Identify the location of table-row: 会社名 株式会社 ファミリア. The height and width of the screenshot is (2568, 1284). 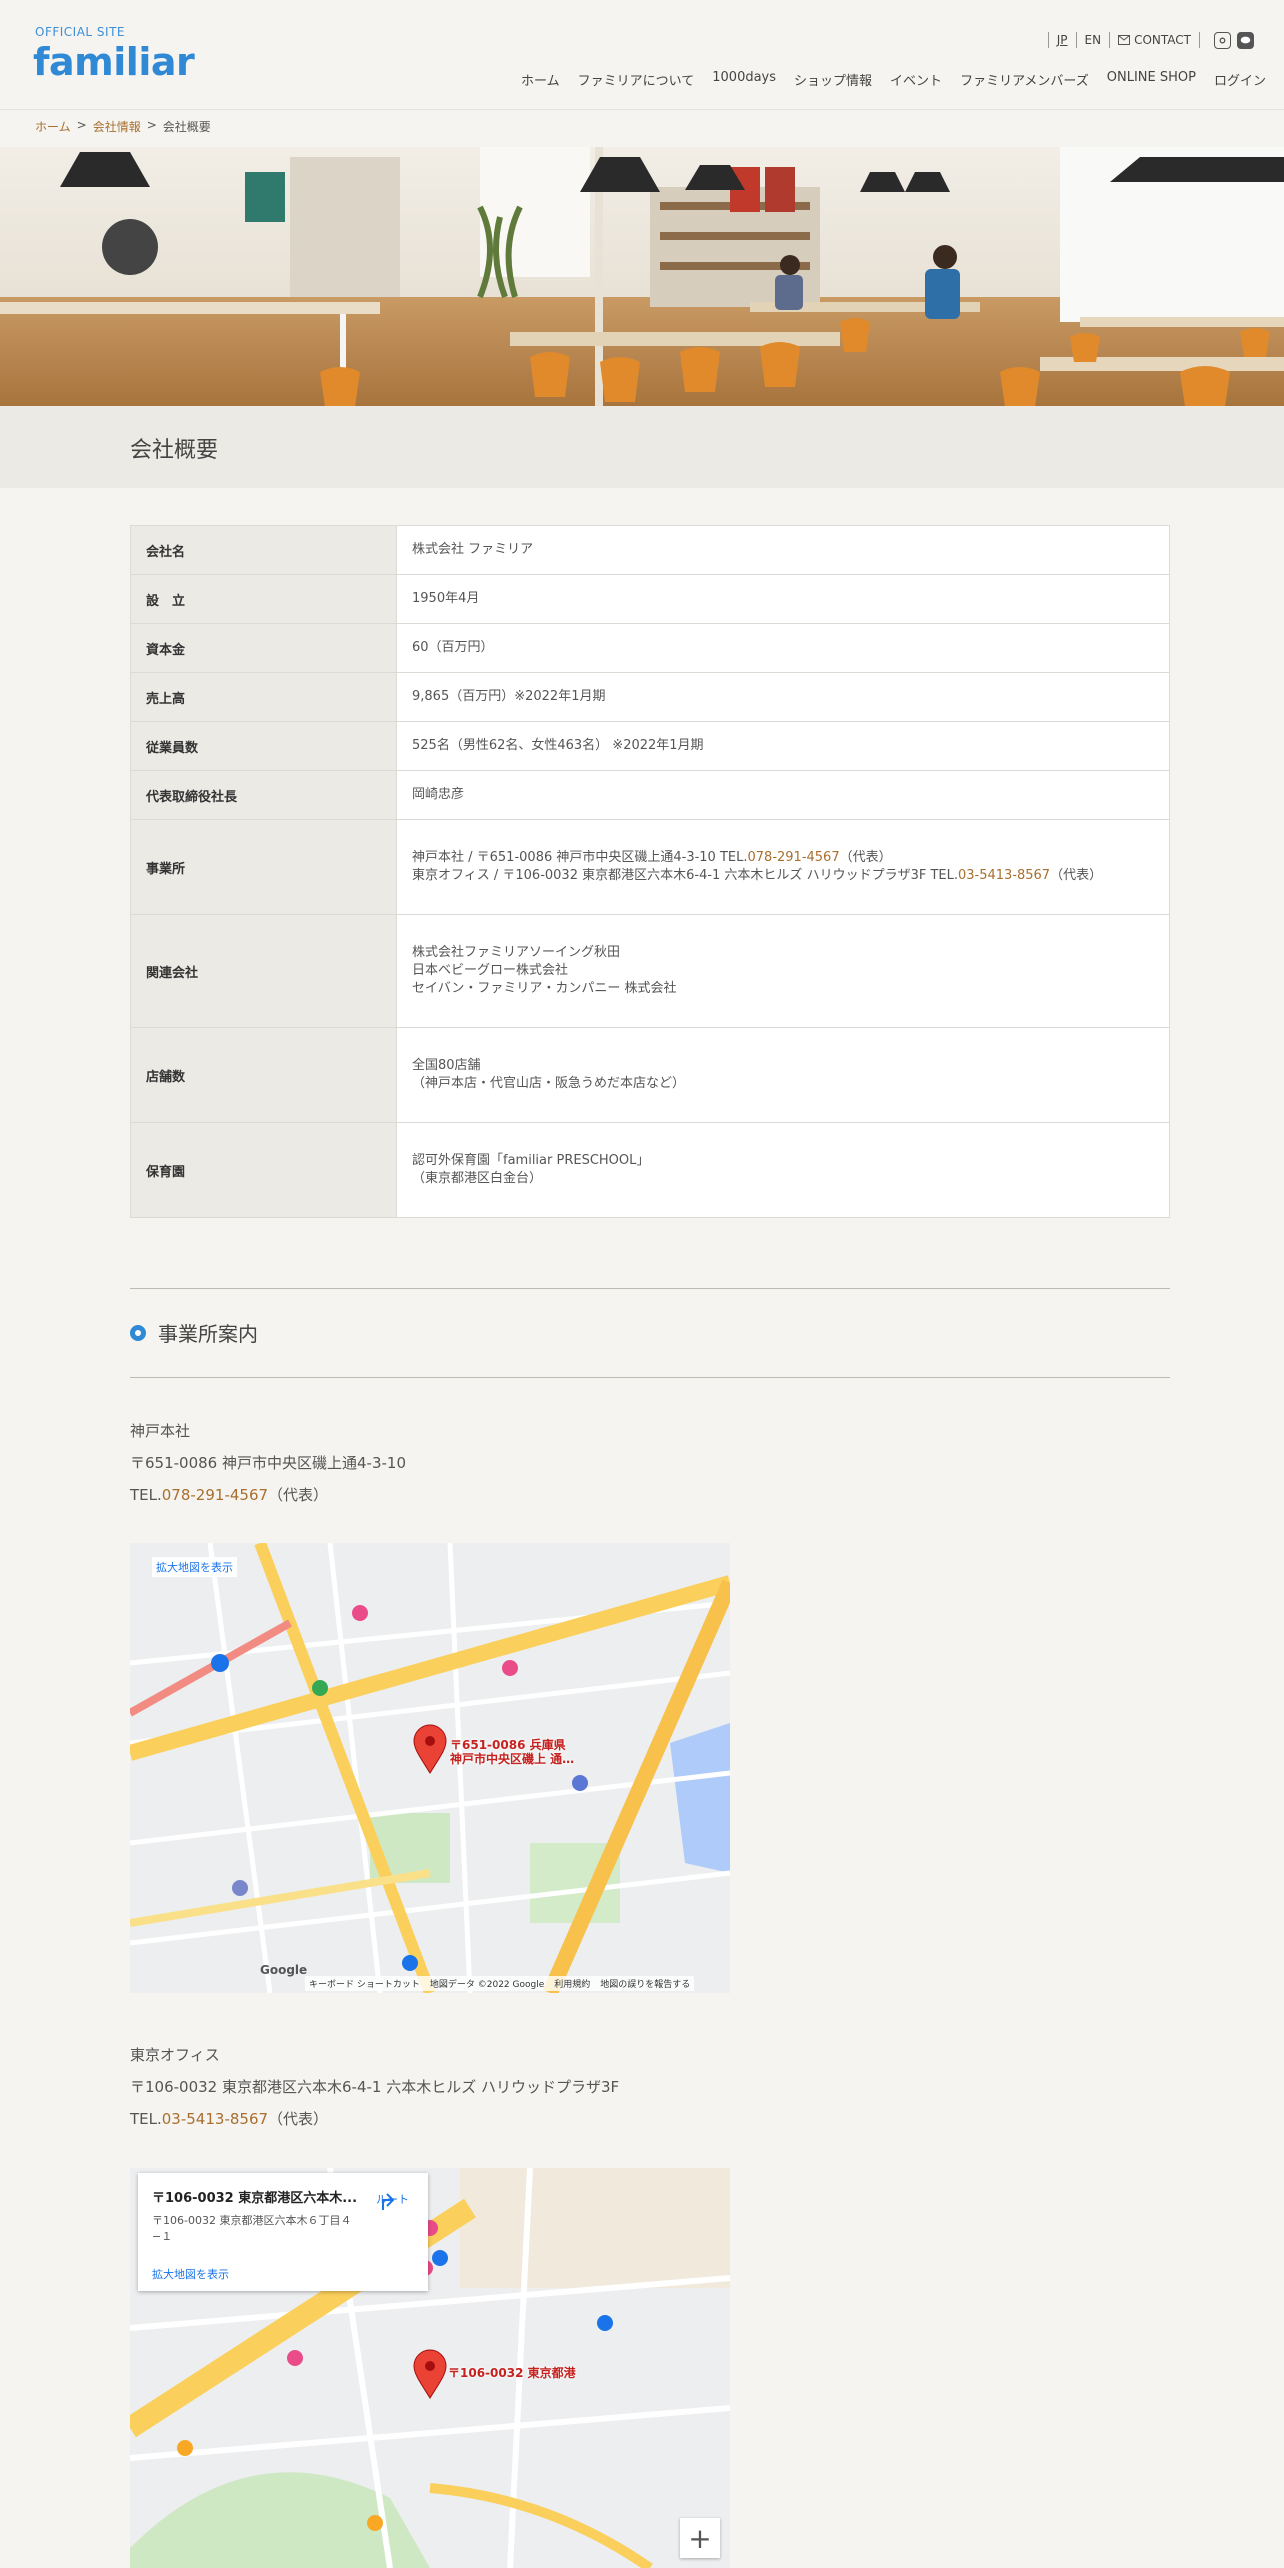
(650, 550).